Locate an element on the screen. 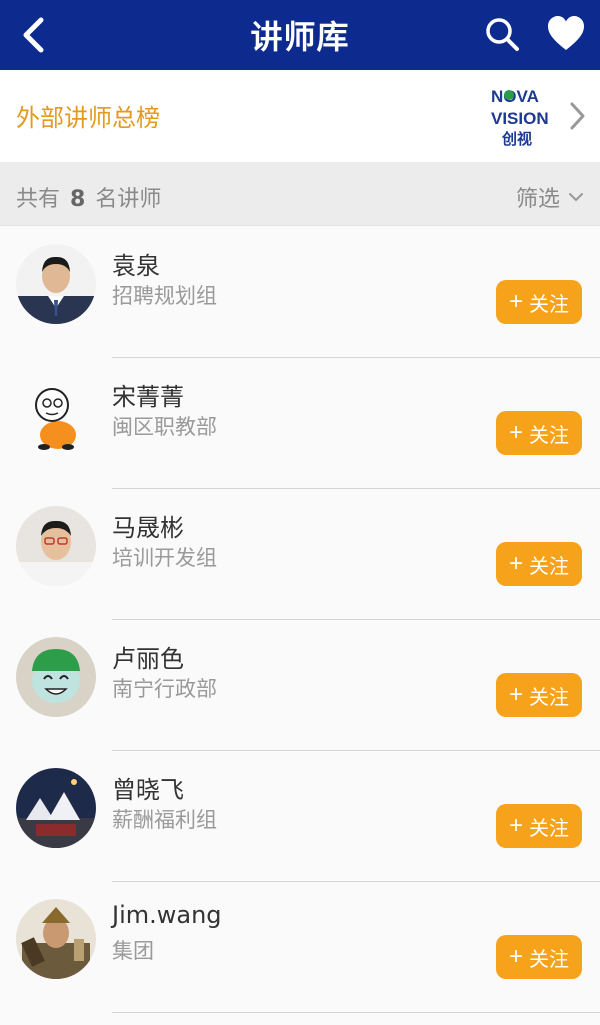 Image resolution: width=600 pixels, height=1025 pixels. svg-text: NOVA is located at coordinates (515, 96).